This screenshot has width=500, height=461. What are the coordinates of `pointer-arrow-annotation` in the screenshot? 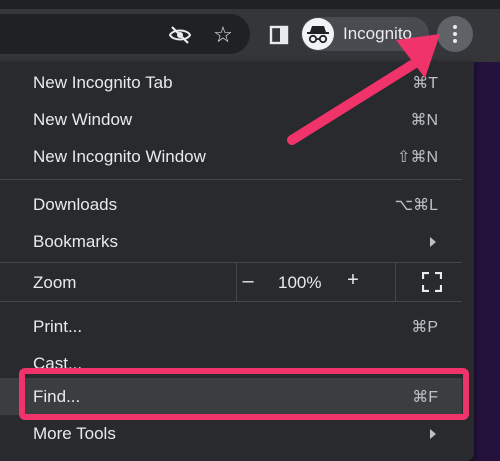 It's located at (363, 89).